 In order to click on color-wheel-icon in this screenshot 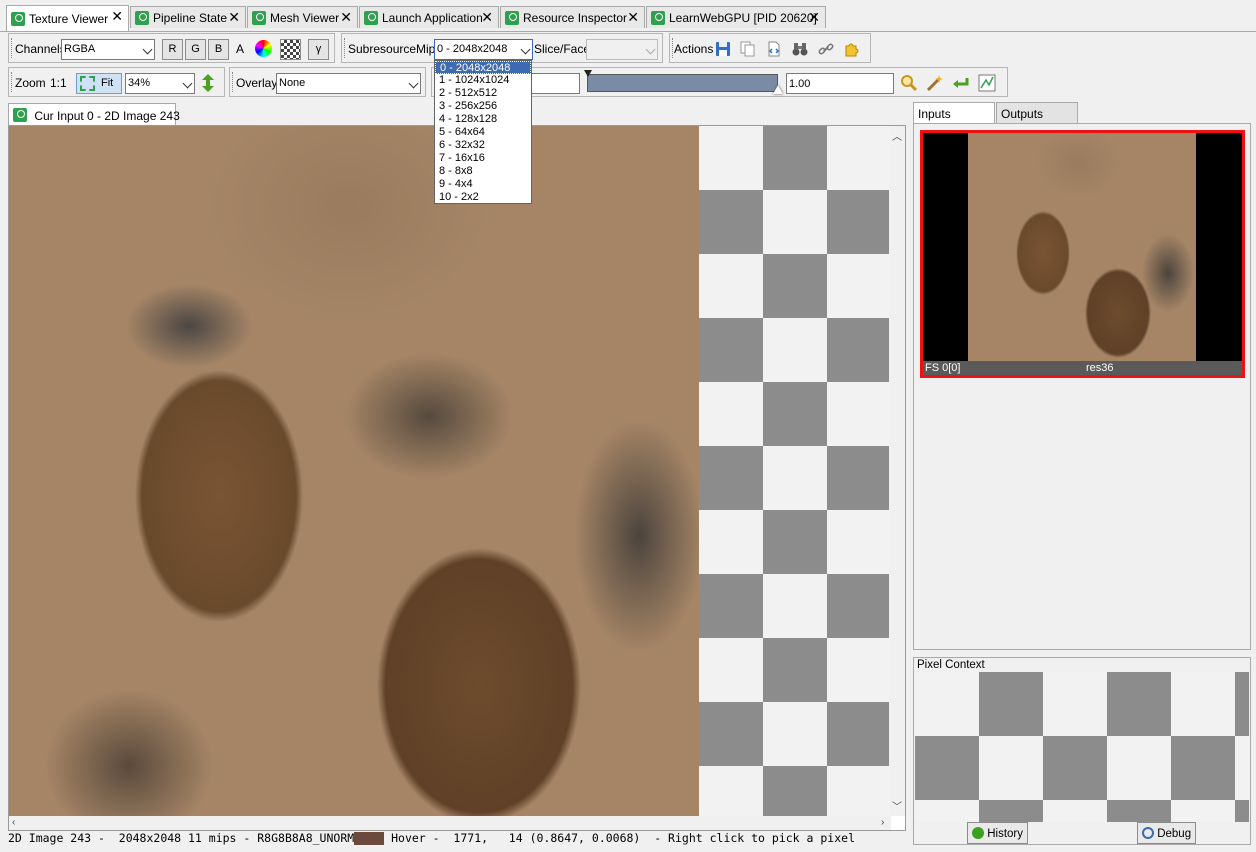, I will do `click(263, 48)`.